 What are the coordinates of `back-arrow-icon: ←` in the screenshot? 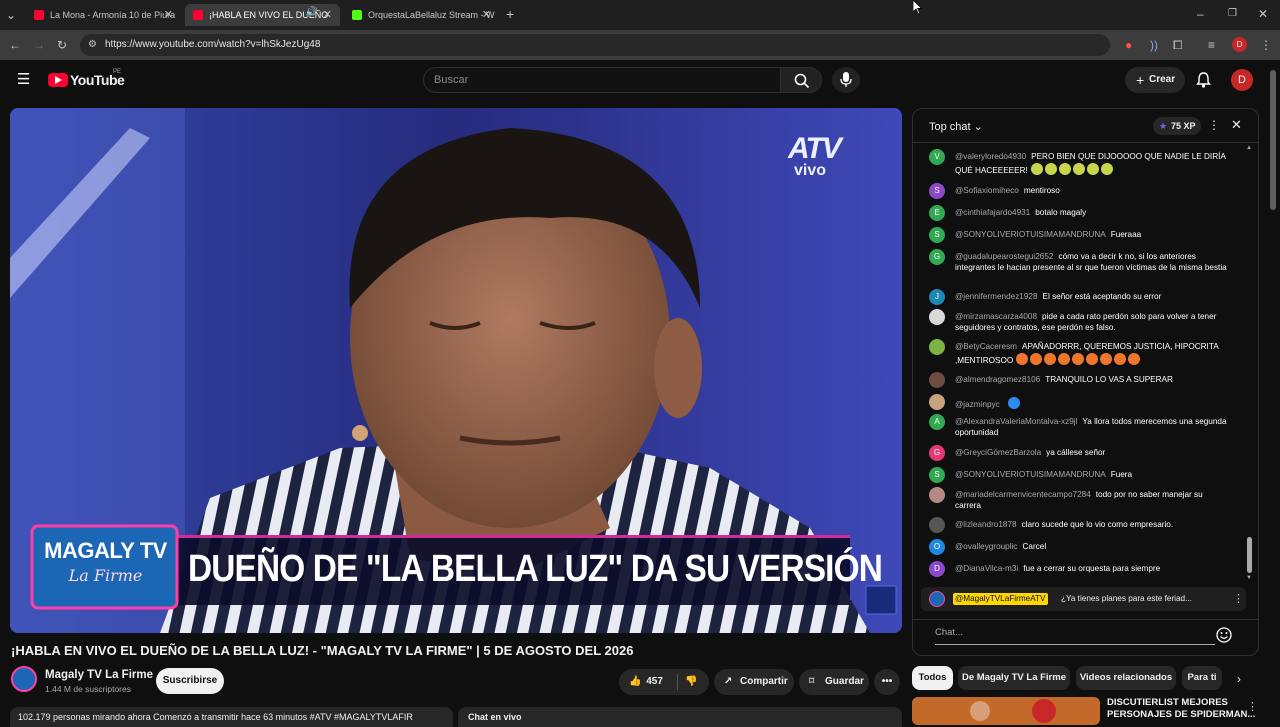 It's located at (15, 45).